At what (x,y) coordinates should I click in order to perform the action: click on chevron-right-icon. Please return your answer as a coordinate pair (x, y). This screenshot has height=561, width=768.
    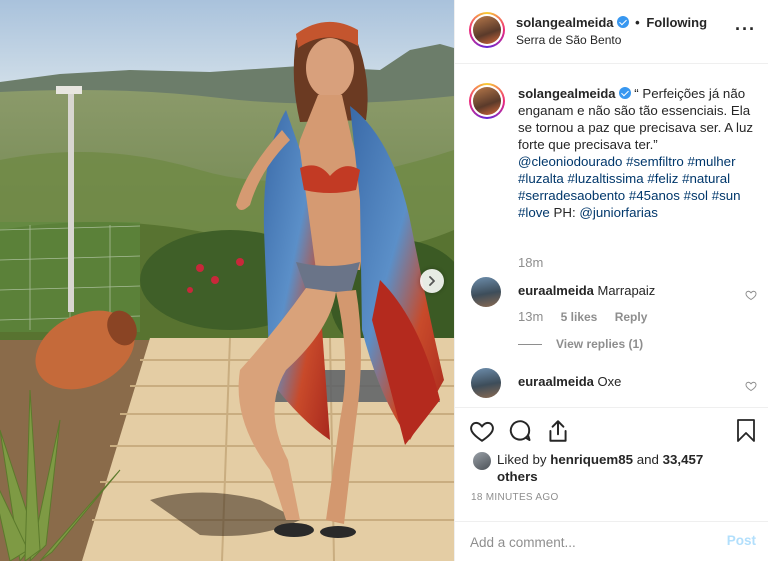
    Looking at the image, I should click on (432, 281).